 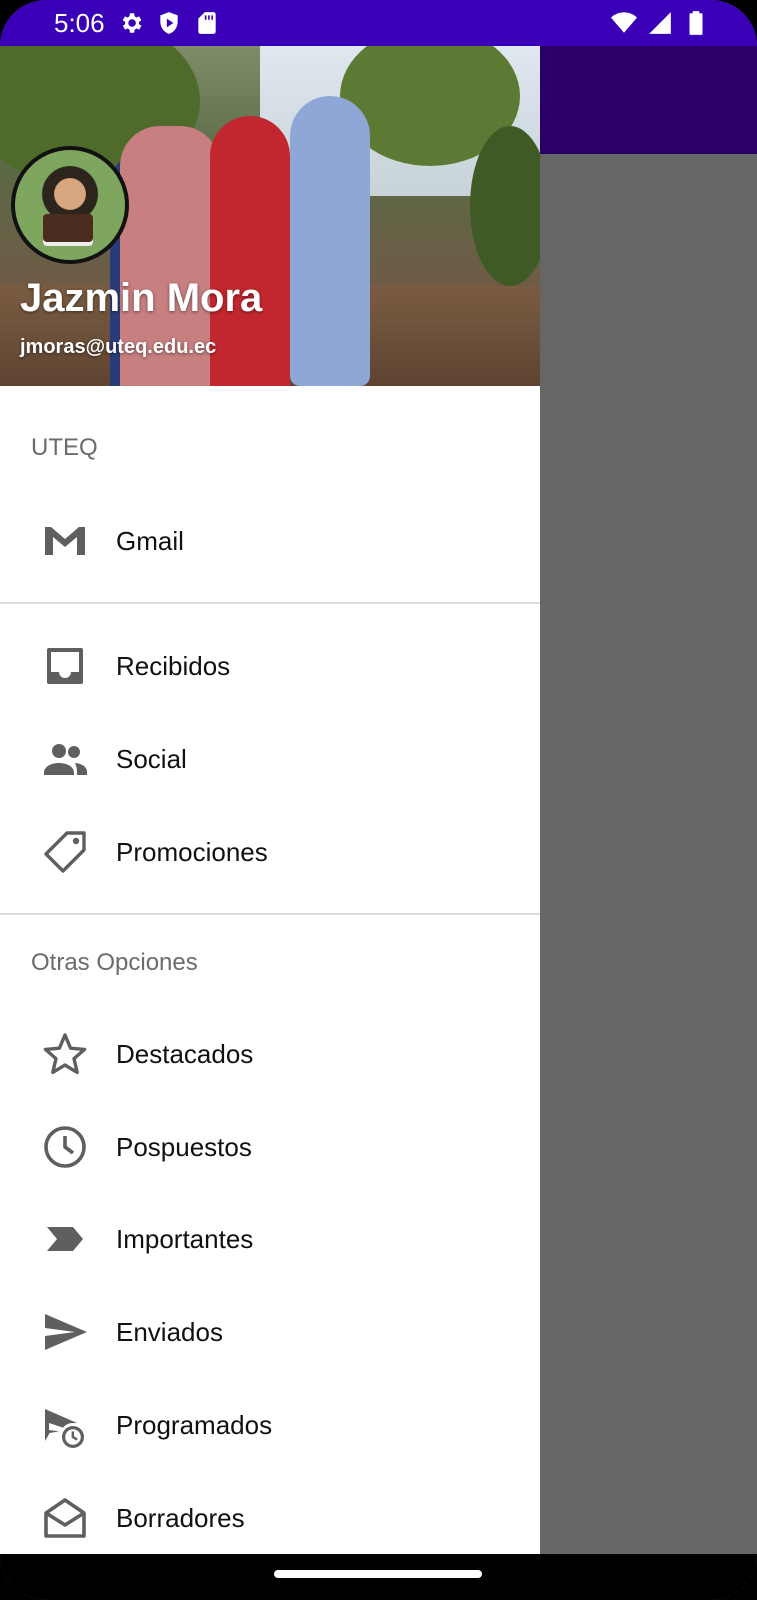 What do you see at coordinates (65, 1332) in the screenshot?
I see `send-icon` at bounding box center [65, 1332].